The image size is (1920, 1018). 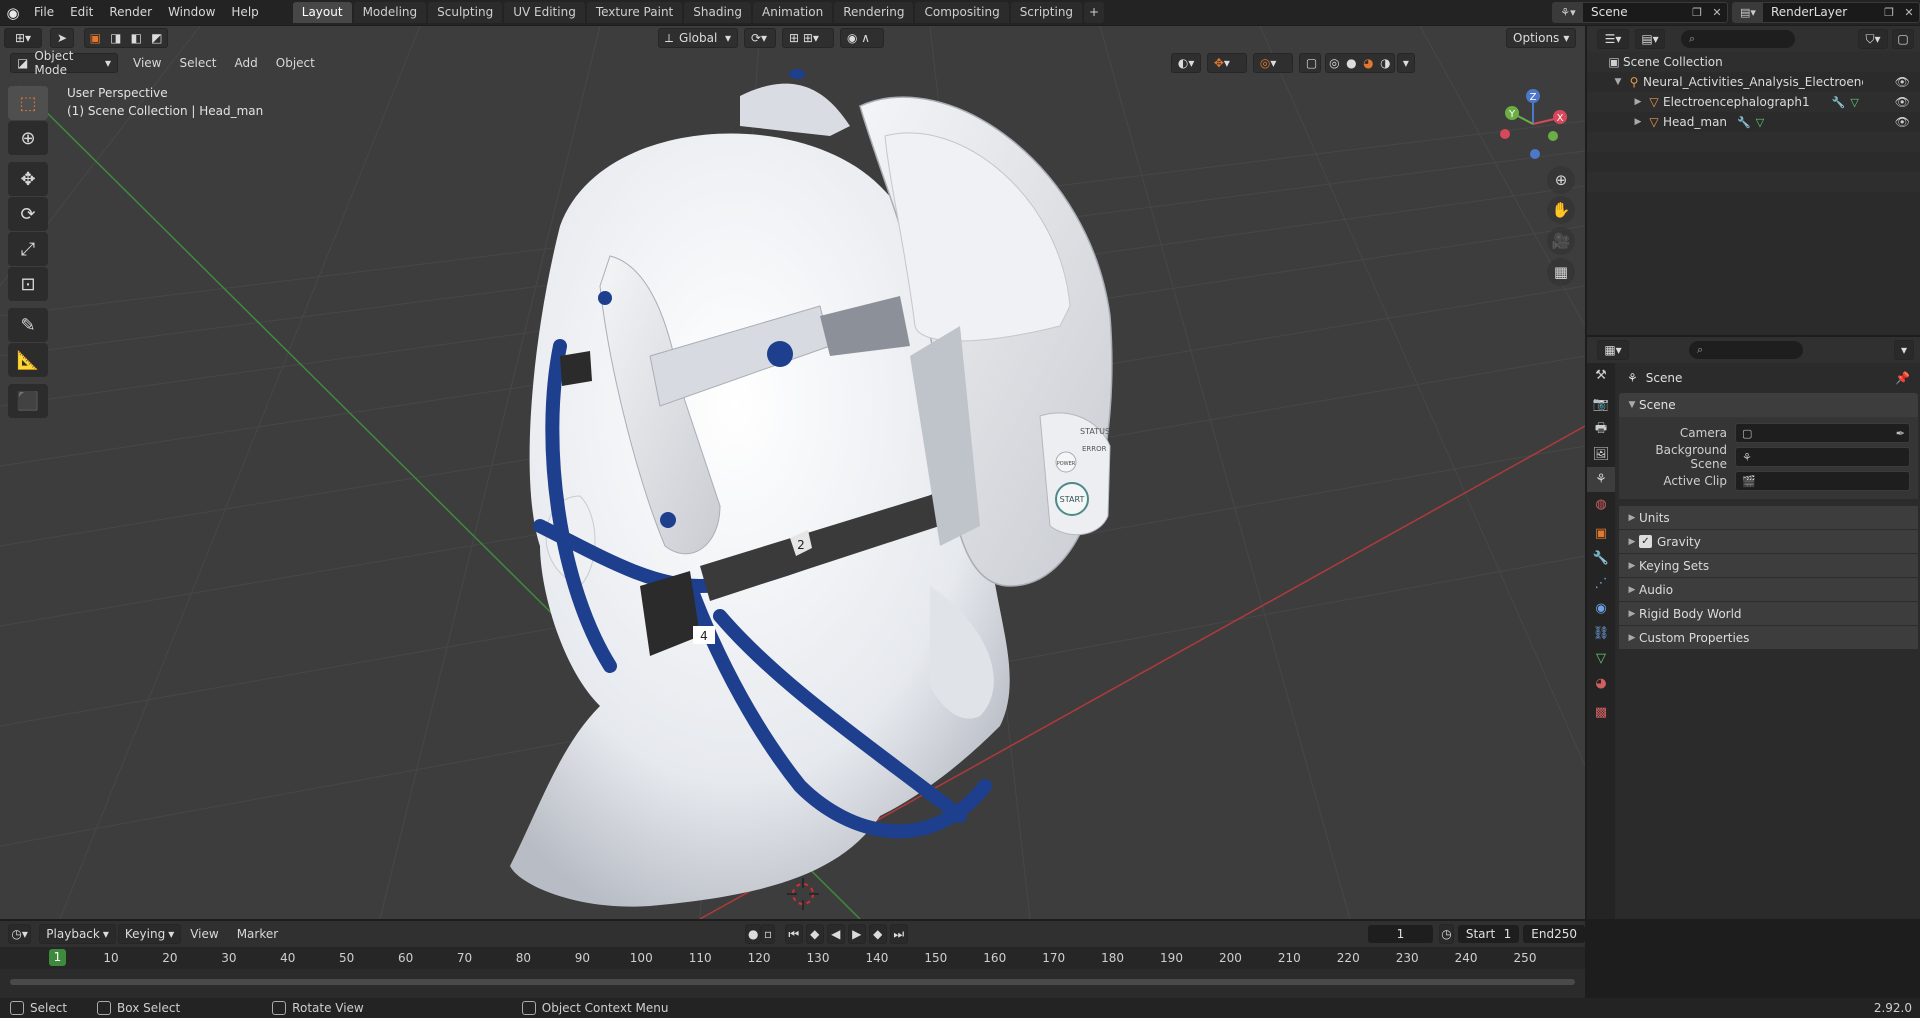 I want to click on tab-uv-editing: UV Editing, so click(x=544, y=12).